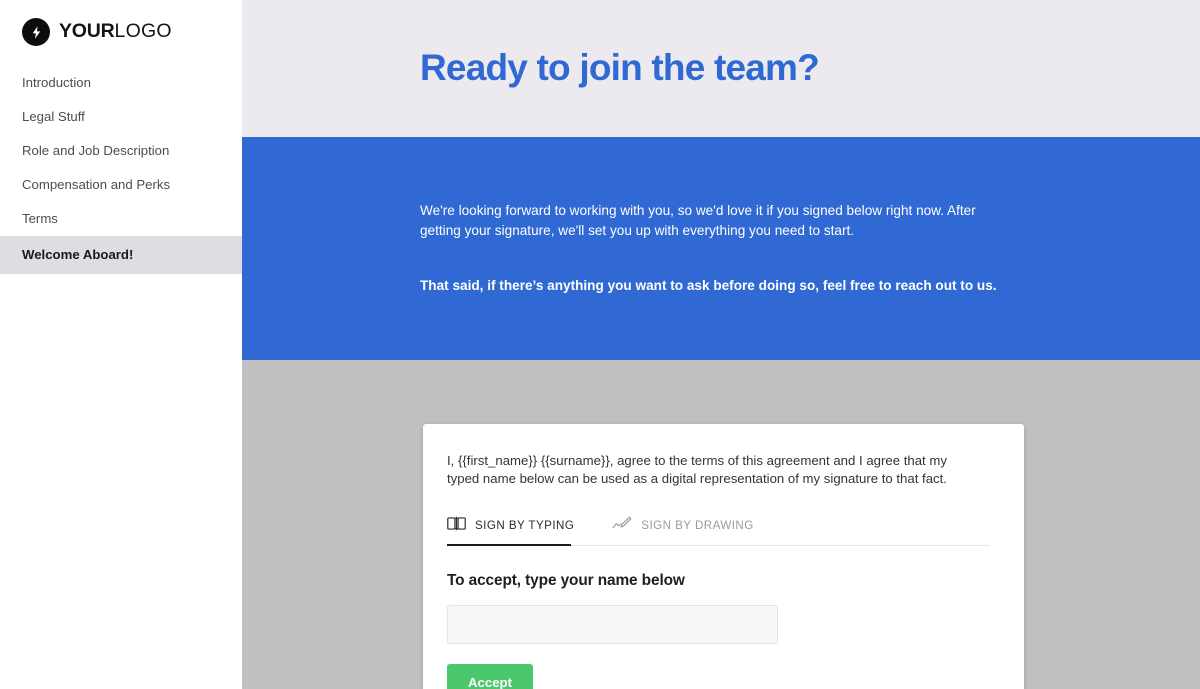 This screenshot has height=689, width=1200. I want to click on tab-sign-by-drawing: SIGN BY DRAWING, so click(682, 528).